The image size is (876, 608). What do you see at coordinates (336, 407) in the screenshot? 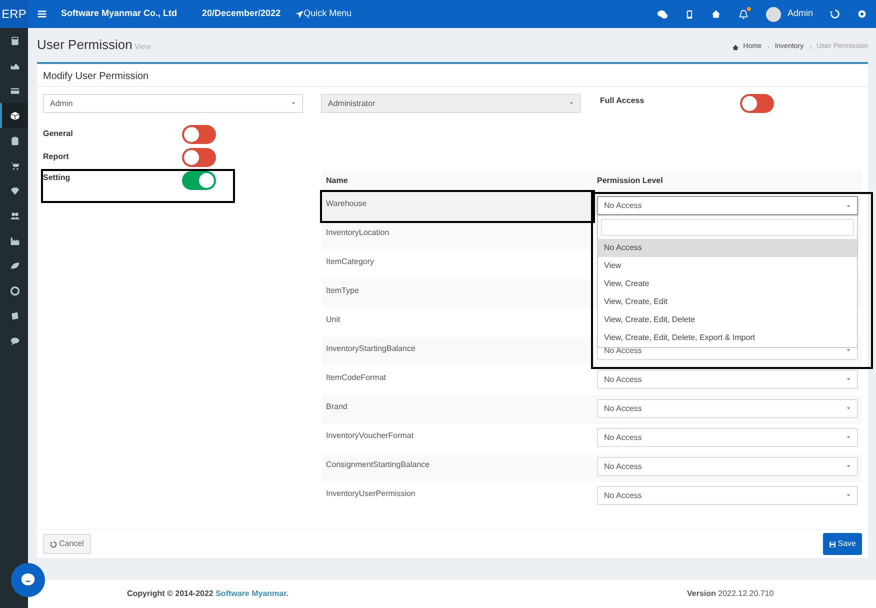
I see `table-cell-text: Brand` at bounding box center [336, 407].